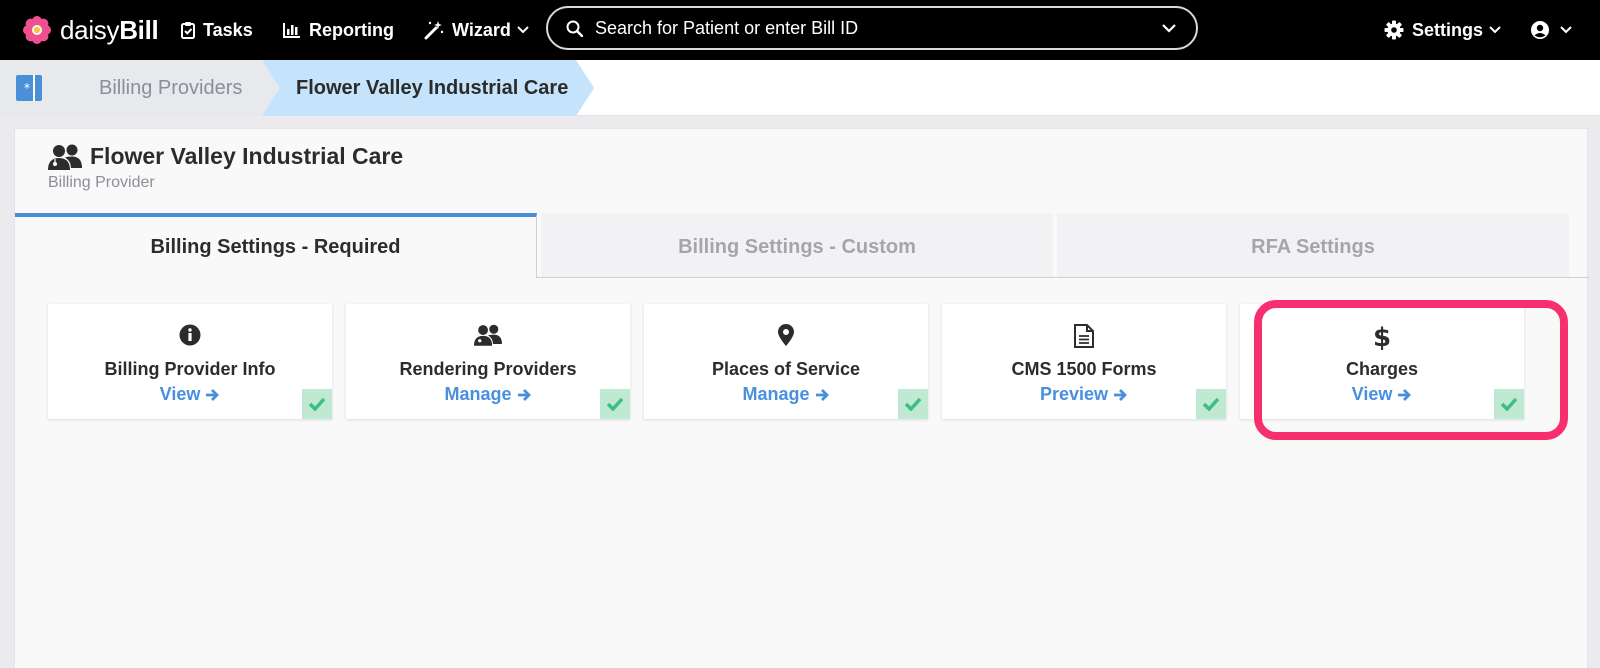 This screenshot has width=1600, height=668. I want to click on medical-chart-icon: *, so click(29, 88).